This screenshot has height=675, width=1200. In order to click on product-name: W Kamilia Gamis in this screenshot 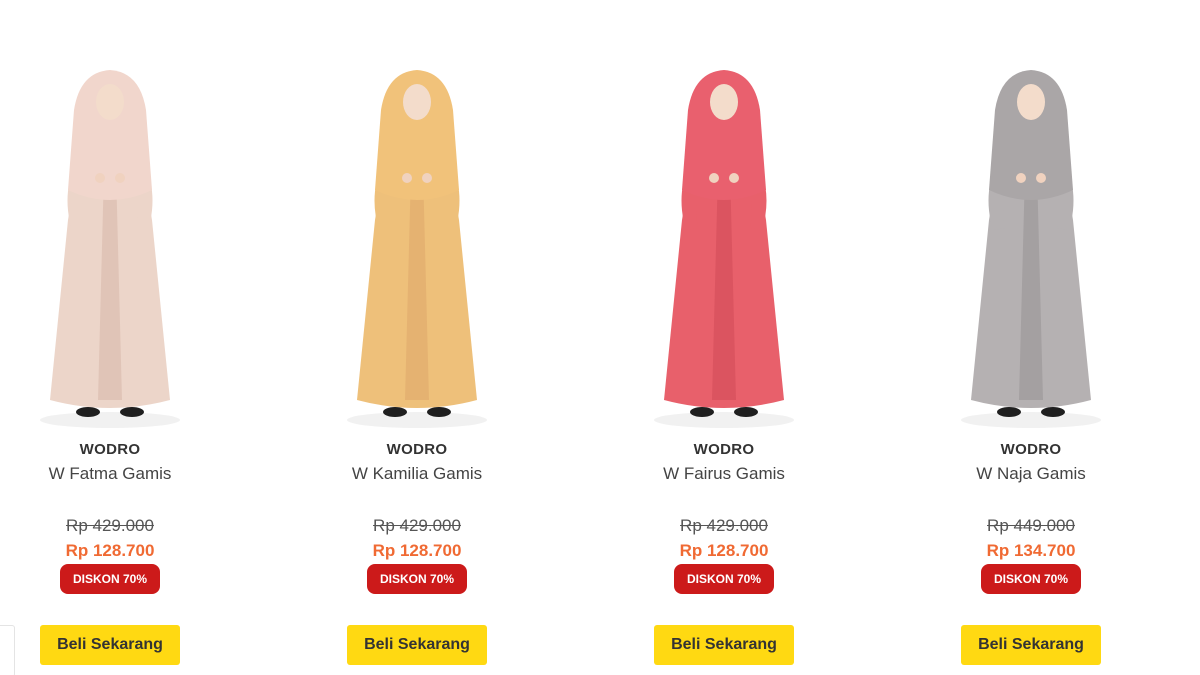, I will do `click(417, 474)`.